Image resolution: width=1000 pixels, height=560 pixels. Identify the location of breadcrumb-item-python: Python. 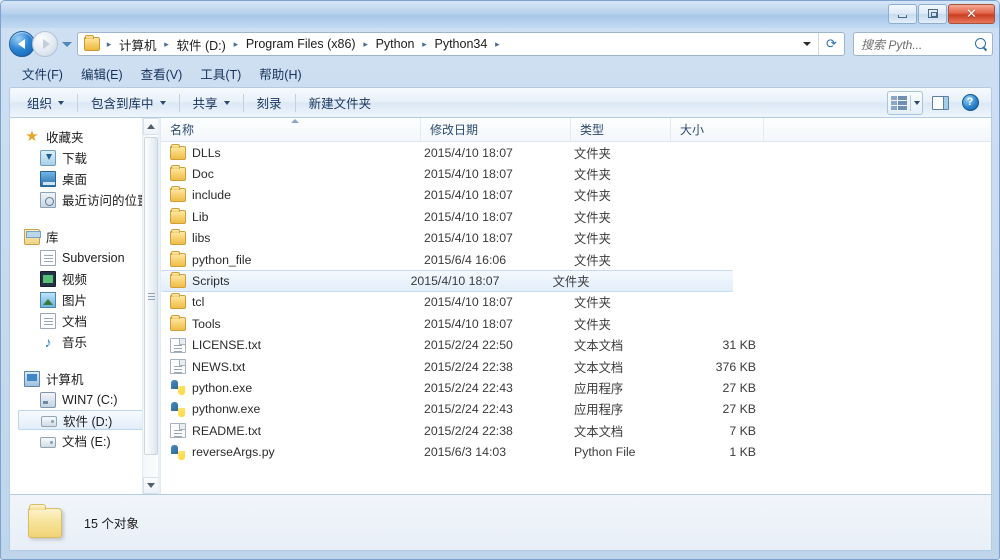
(395, 44).